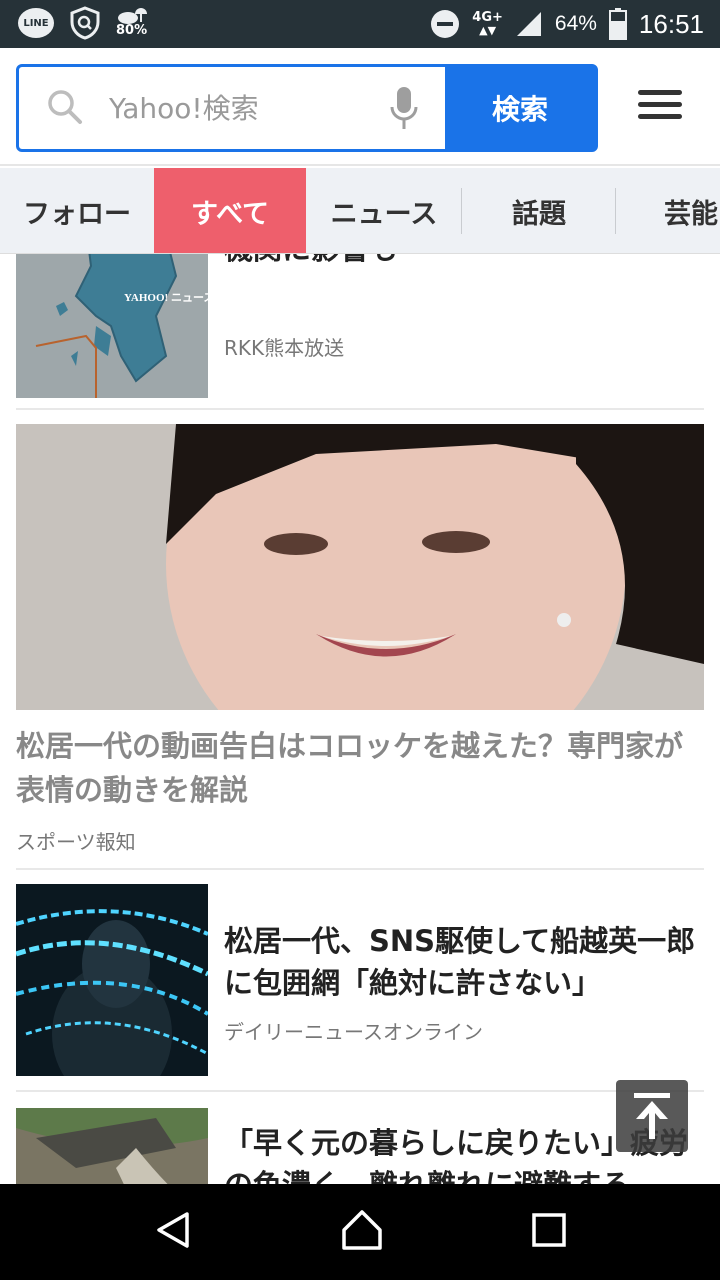  I want to click on weather-percent: 80%, so click(132, 30).